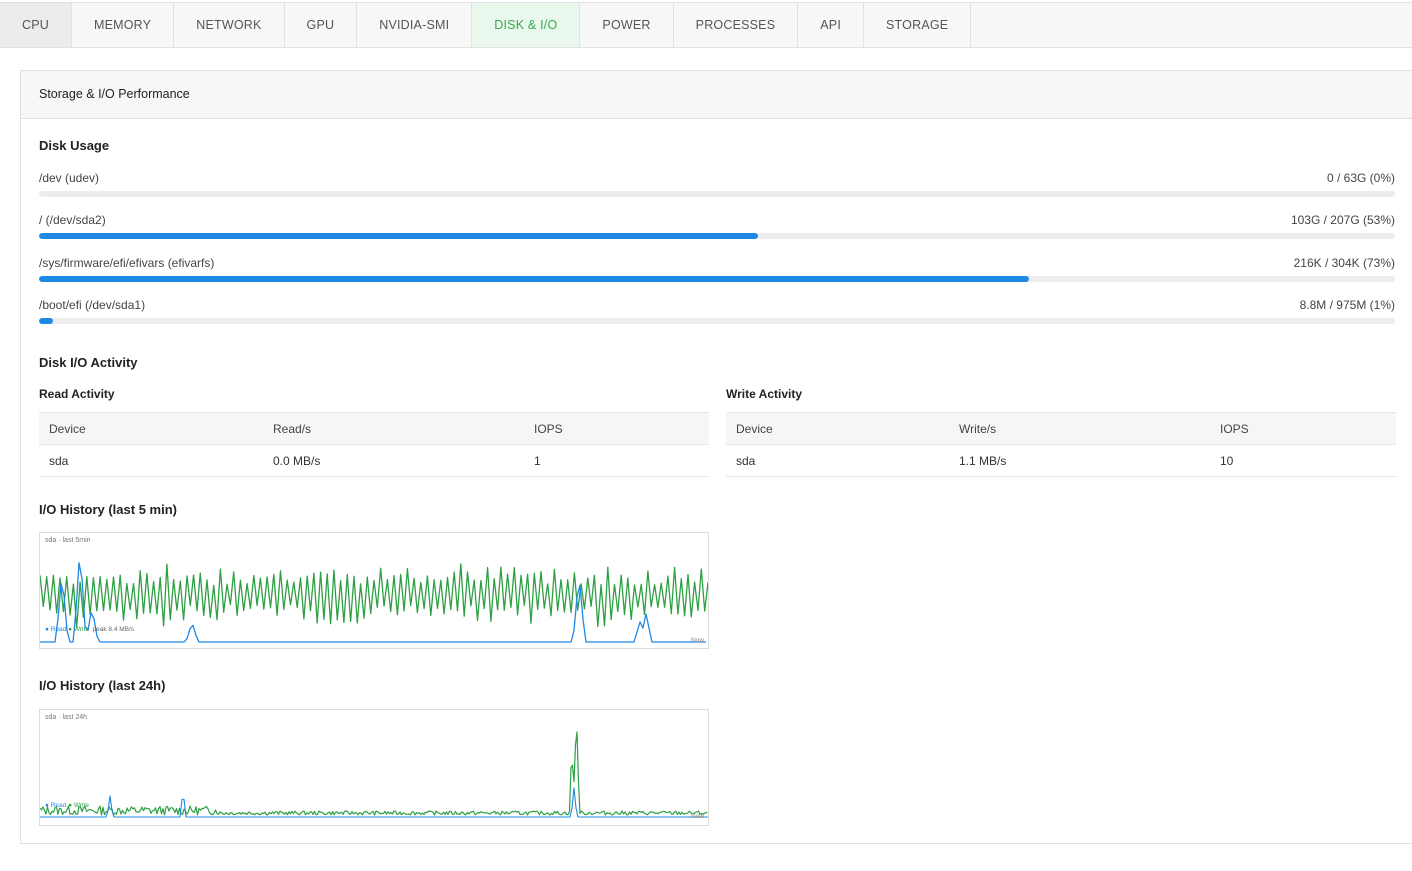 The width and height of the screenshot is (1412, 871). I want to click on chart-caption: sda · last 24h, so click(66, 717).